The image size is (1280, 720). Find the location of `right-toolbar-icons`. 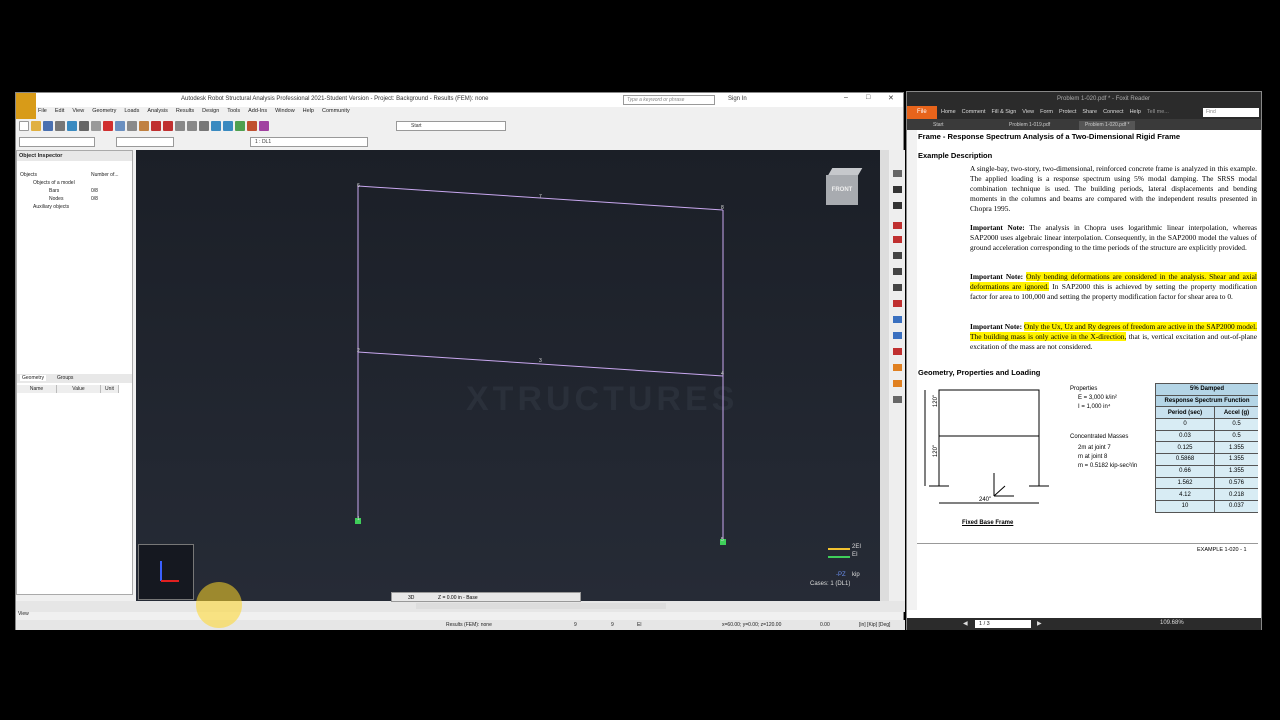

right-toolbar-icons is located at coordinates (897, 280).